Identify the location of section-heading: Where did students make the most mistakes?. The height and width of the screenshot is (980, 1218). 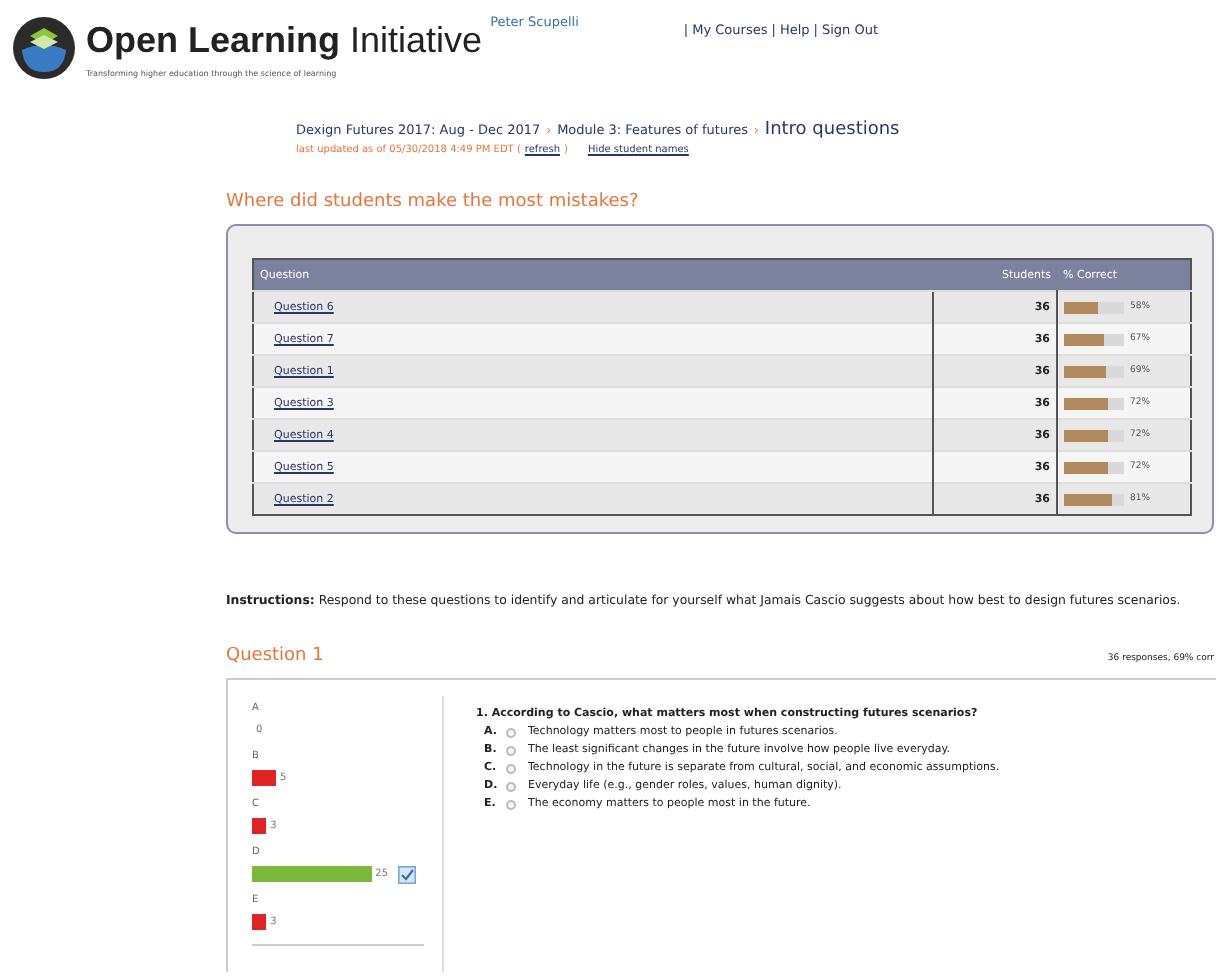
(433, 202).